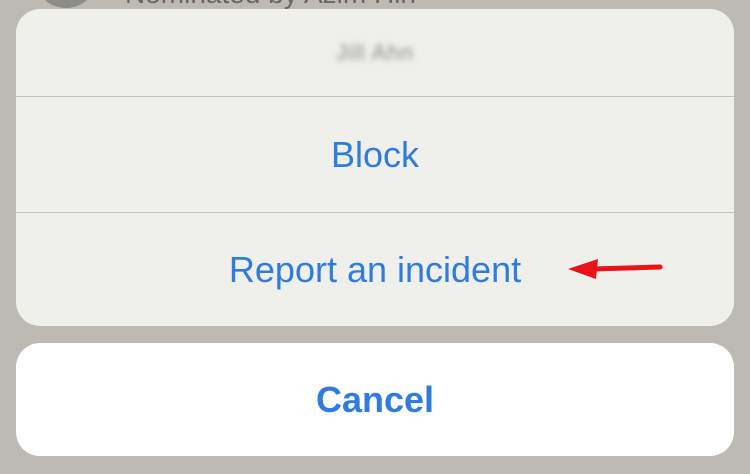 This screenshot has width=750, height=474. I want to click on blurred-username: Jill Ahn, so click(375, 52).